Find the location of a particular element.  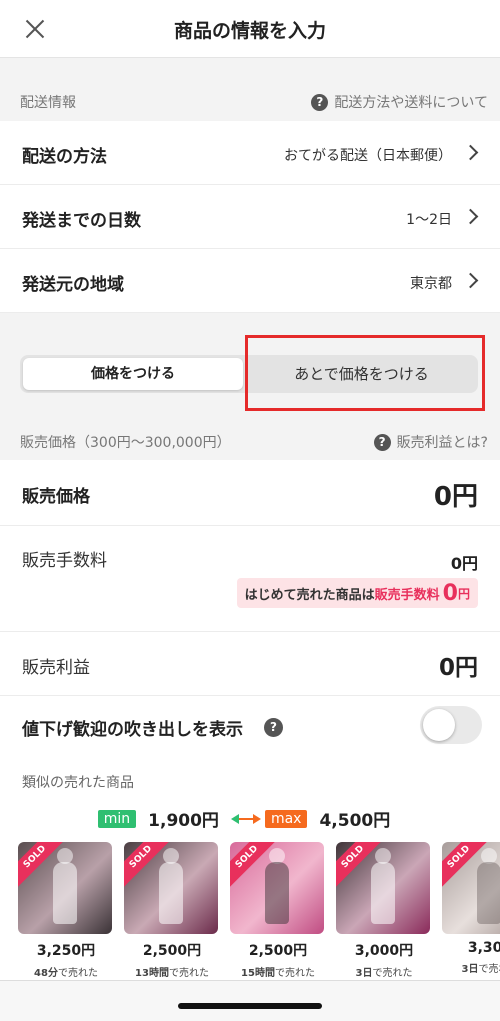

max-price: 4,500円 is located at coordinates (355, 821).